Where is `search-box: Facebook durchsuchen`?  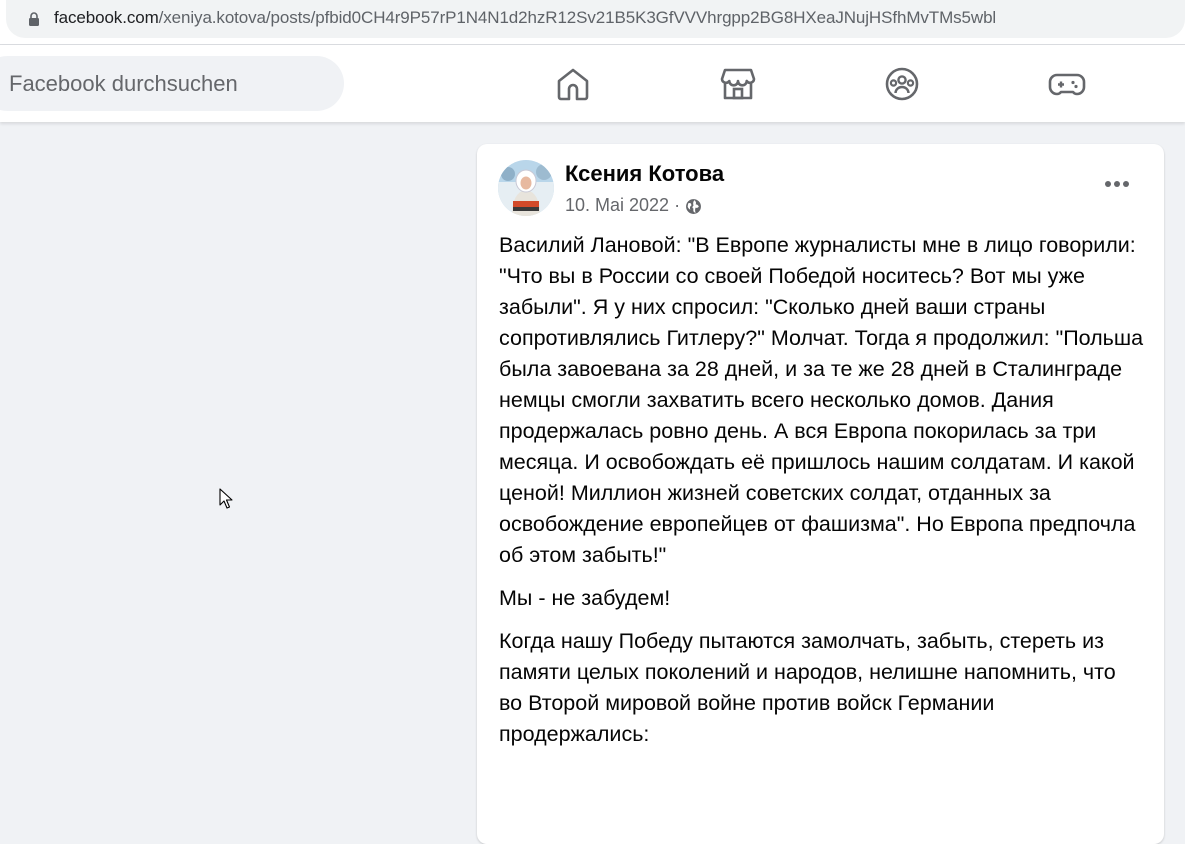 search-box: Facebook durchsuchen is located at coordinates (172, 83).